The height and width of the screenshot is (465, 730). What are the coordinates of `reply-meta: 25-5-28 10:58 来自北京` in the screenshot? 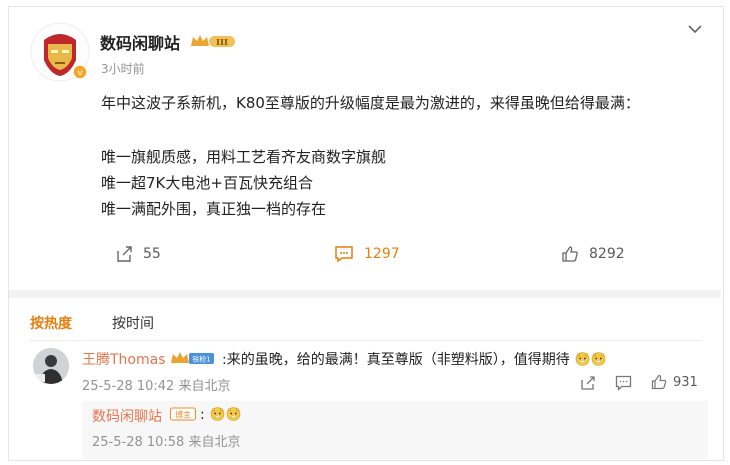 It's located at (166, 442).